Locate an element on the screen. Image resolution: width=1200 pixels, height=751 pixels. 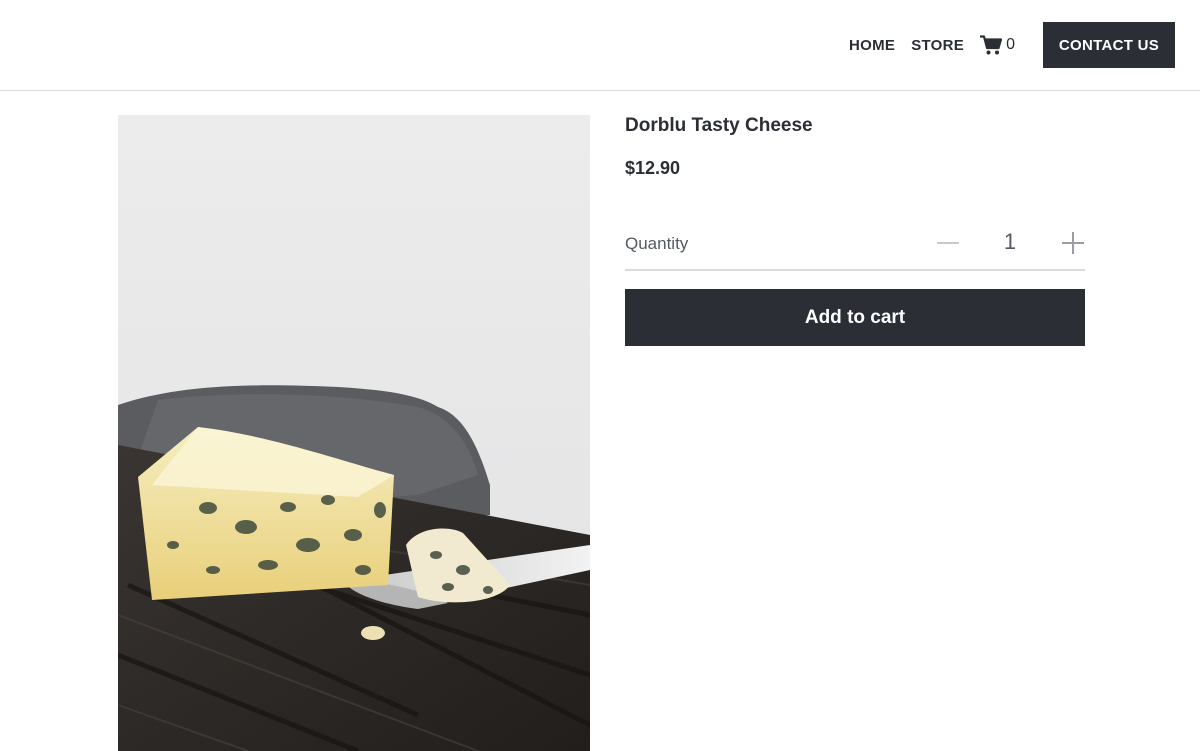
nav-store-link: STORE is located at coordinates (937, 45).